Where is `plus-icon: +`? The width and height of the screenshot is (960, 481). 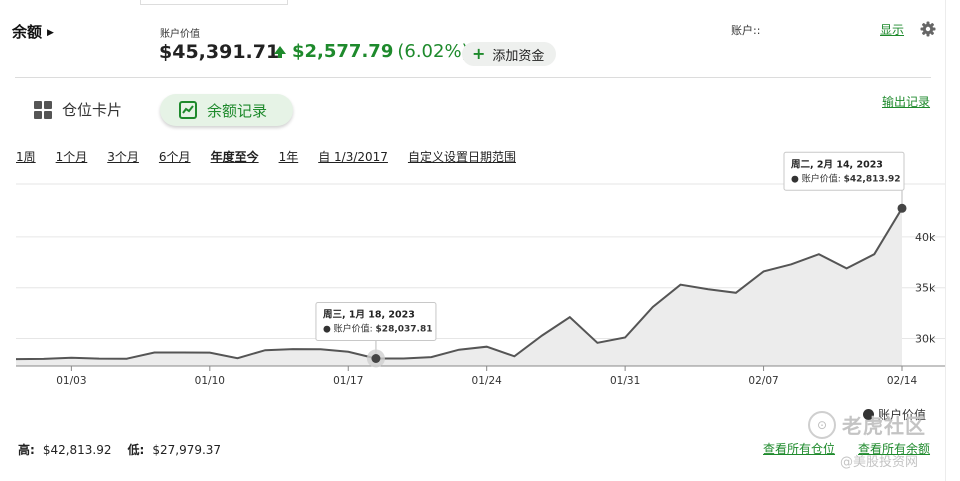
plus-icon: + is located at coordinates (479, 53).